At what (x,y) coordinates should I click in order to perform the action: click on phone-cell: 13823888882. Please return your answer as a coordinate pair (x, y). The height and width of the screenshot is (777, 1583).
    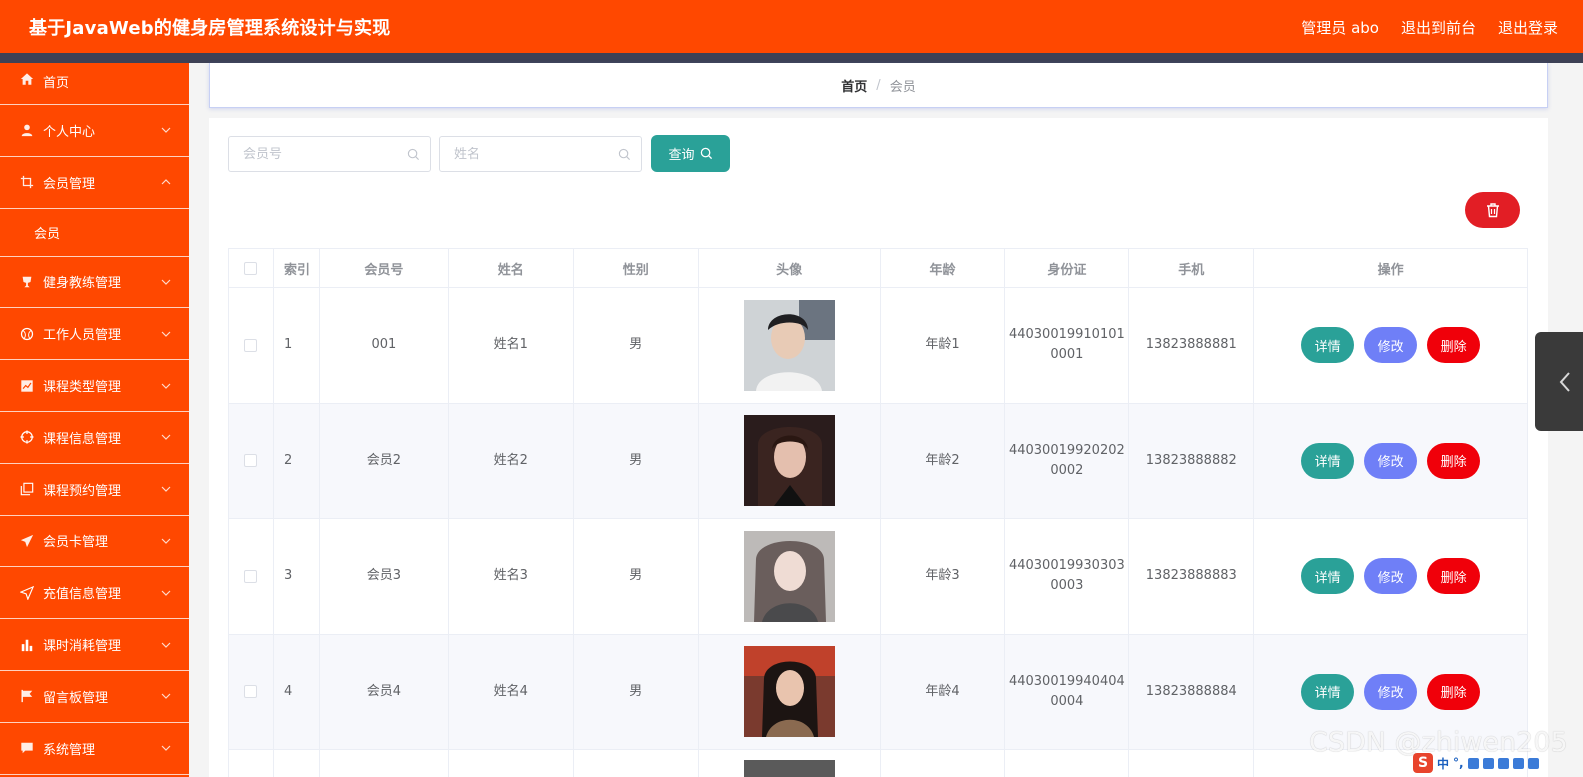
    Looking at the image, I should click on (1192, 460).